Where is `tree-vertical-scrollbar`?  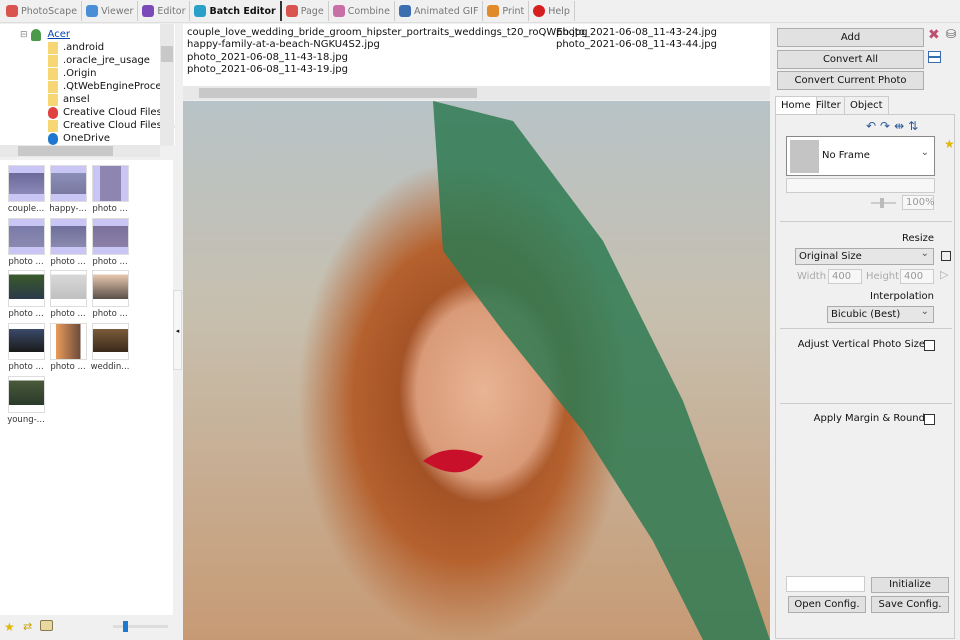
tree-vertical-scrollbar is located at coordinates (167, 85).